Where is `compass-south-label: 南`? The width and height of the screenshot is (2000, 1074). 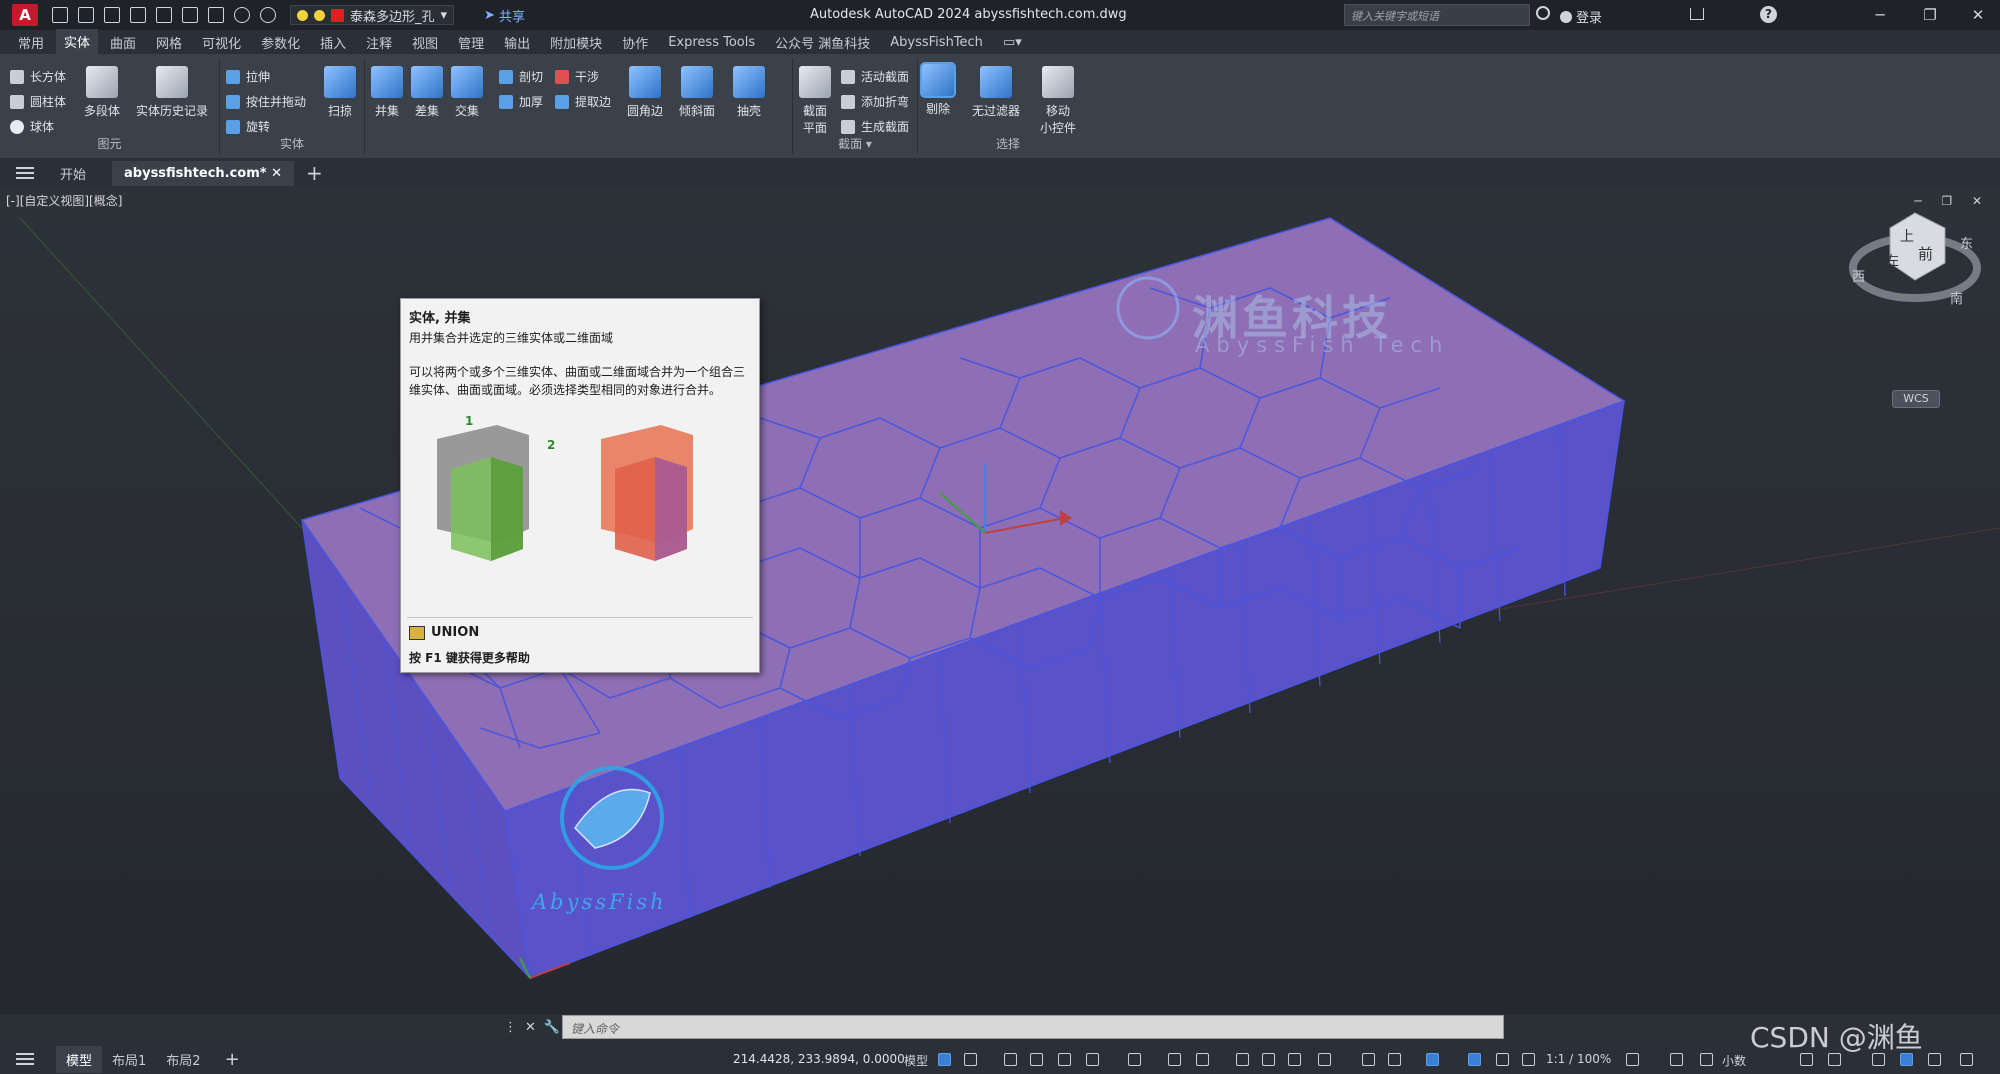
compass-south-label: 南 is located at coordinates (1956, 297).